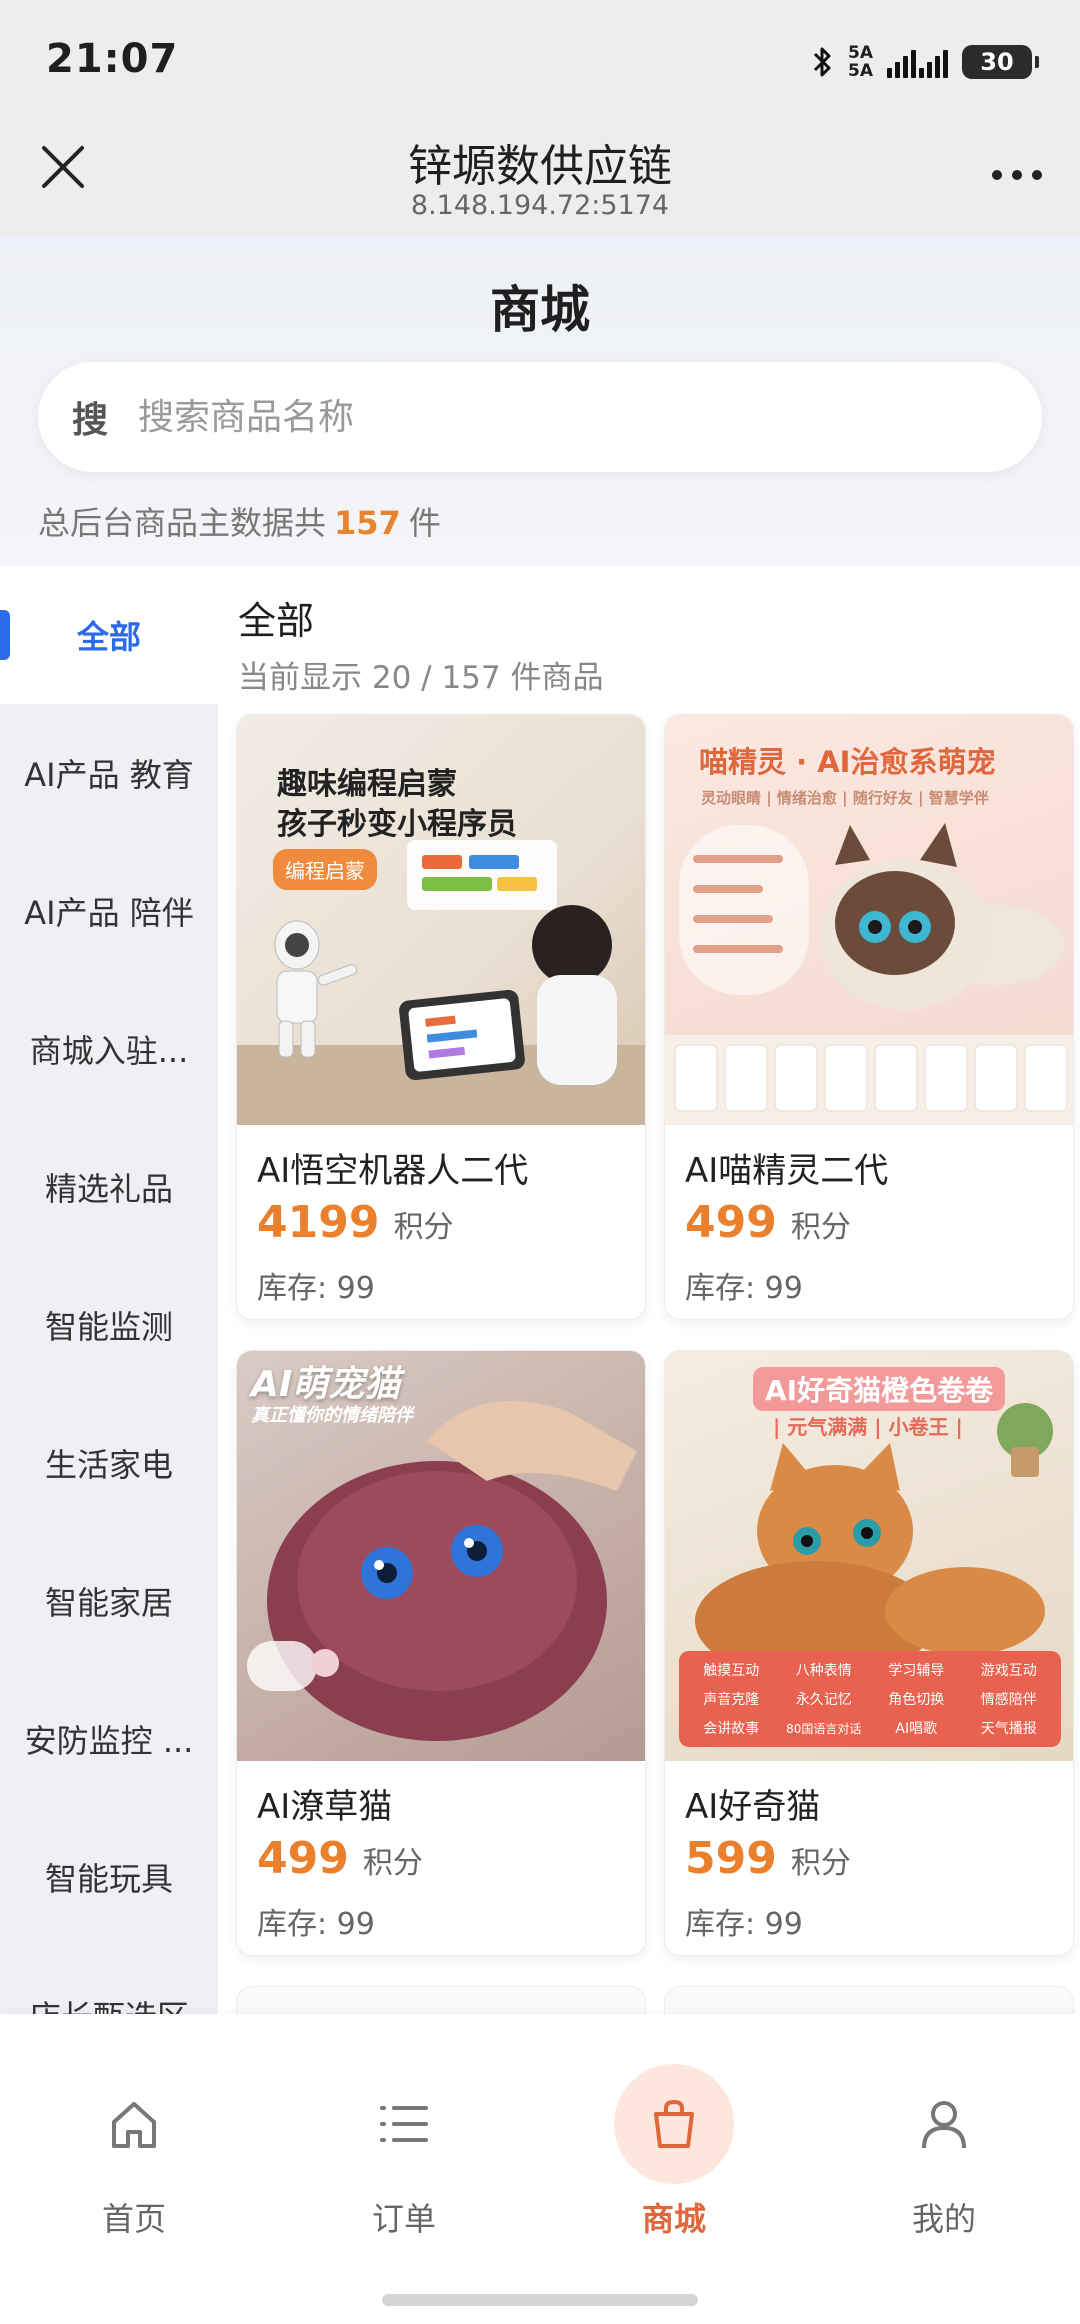 The height and width of the screenshot is (2324, 1080). Describe the element at coordinates (540, 2169) in the screenshot. I see `bottom-tab-bar: 首页 订单 商城 我的` at that location.